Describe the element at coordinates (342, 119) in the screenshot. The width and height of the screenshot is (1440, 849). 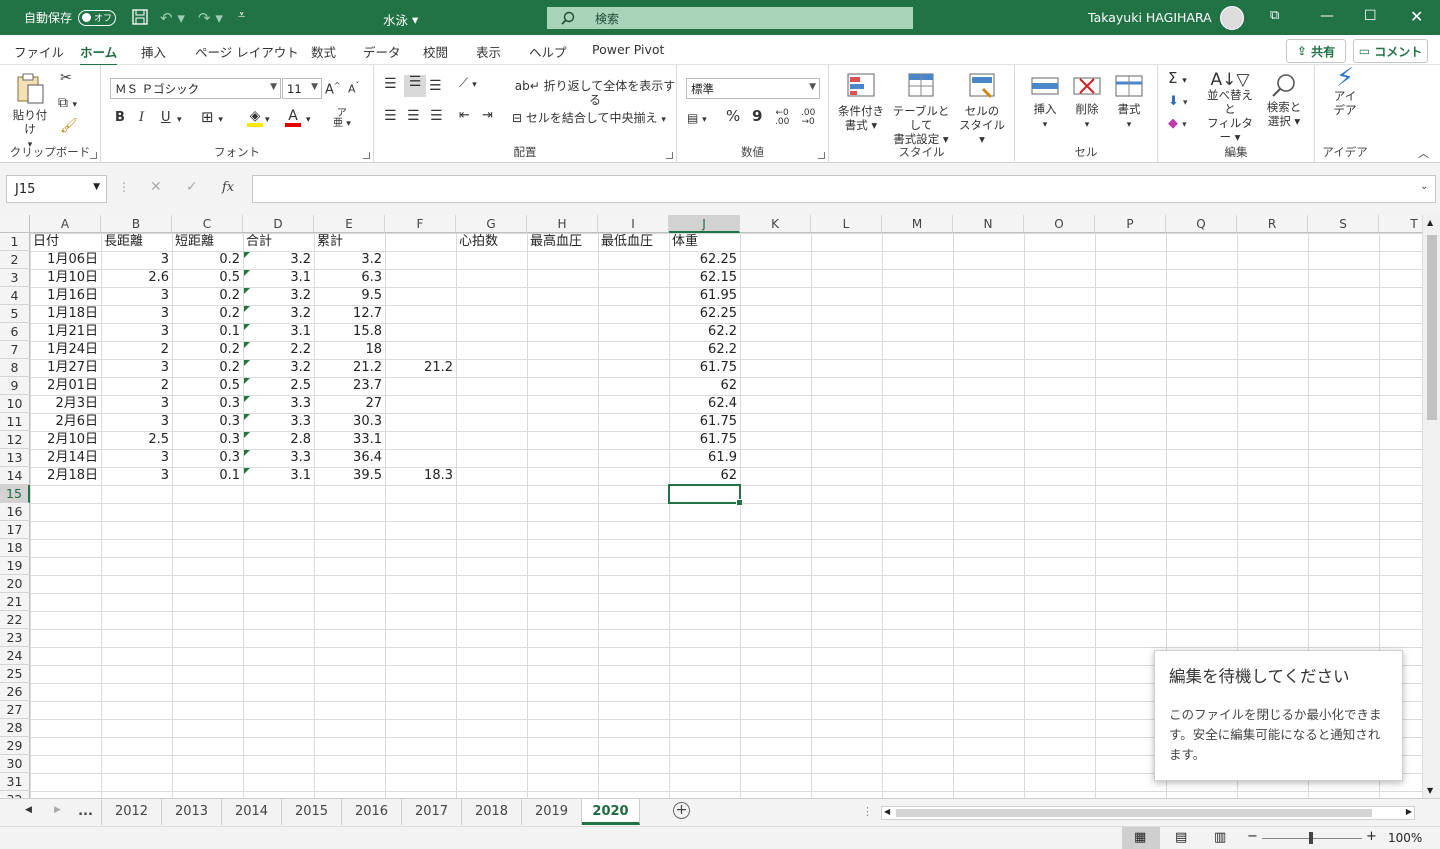
I see `phonetic-guide-icon: ア亜 ▾` at that location.